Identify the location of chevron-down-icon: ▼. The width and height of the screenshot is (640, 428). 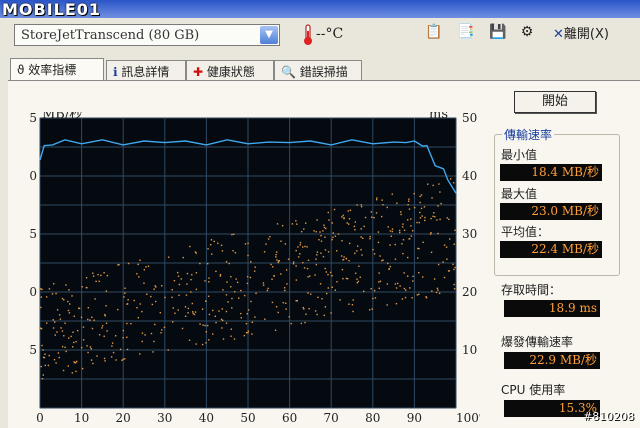
(269, 35).